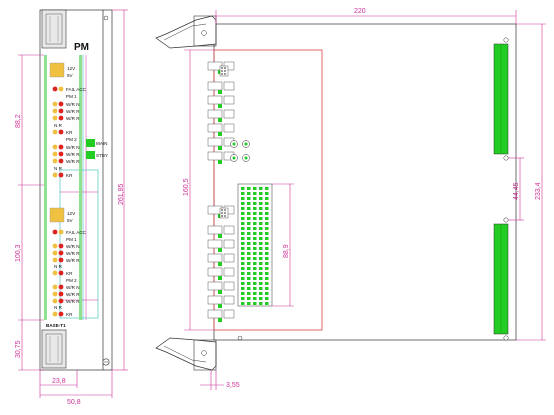 This screenshot has width=554, height=415. I want to click on main-button, so click(90, 143).